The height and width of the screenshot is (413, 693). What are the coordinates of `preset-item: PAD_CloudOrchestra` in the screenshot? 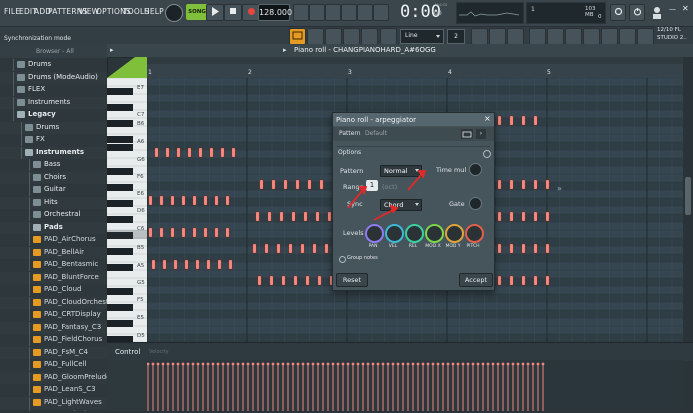 It's located at (53, 302).